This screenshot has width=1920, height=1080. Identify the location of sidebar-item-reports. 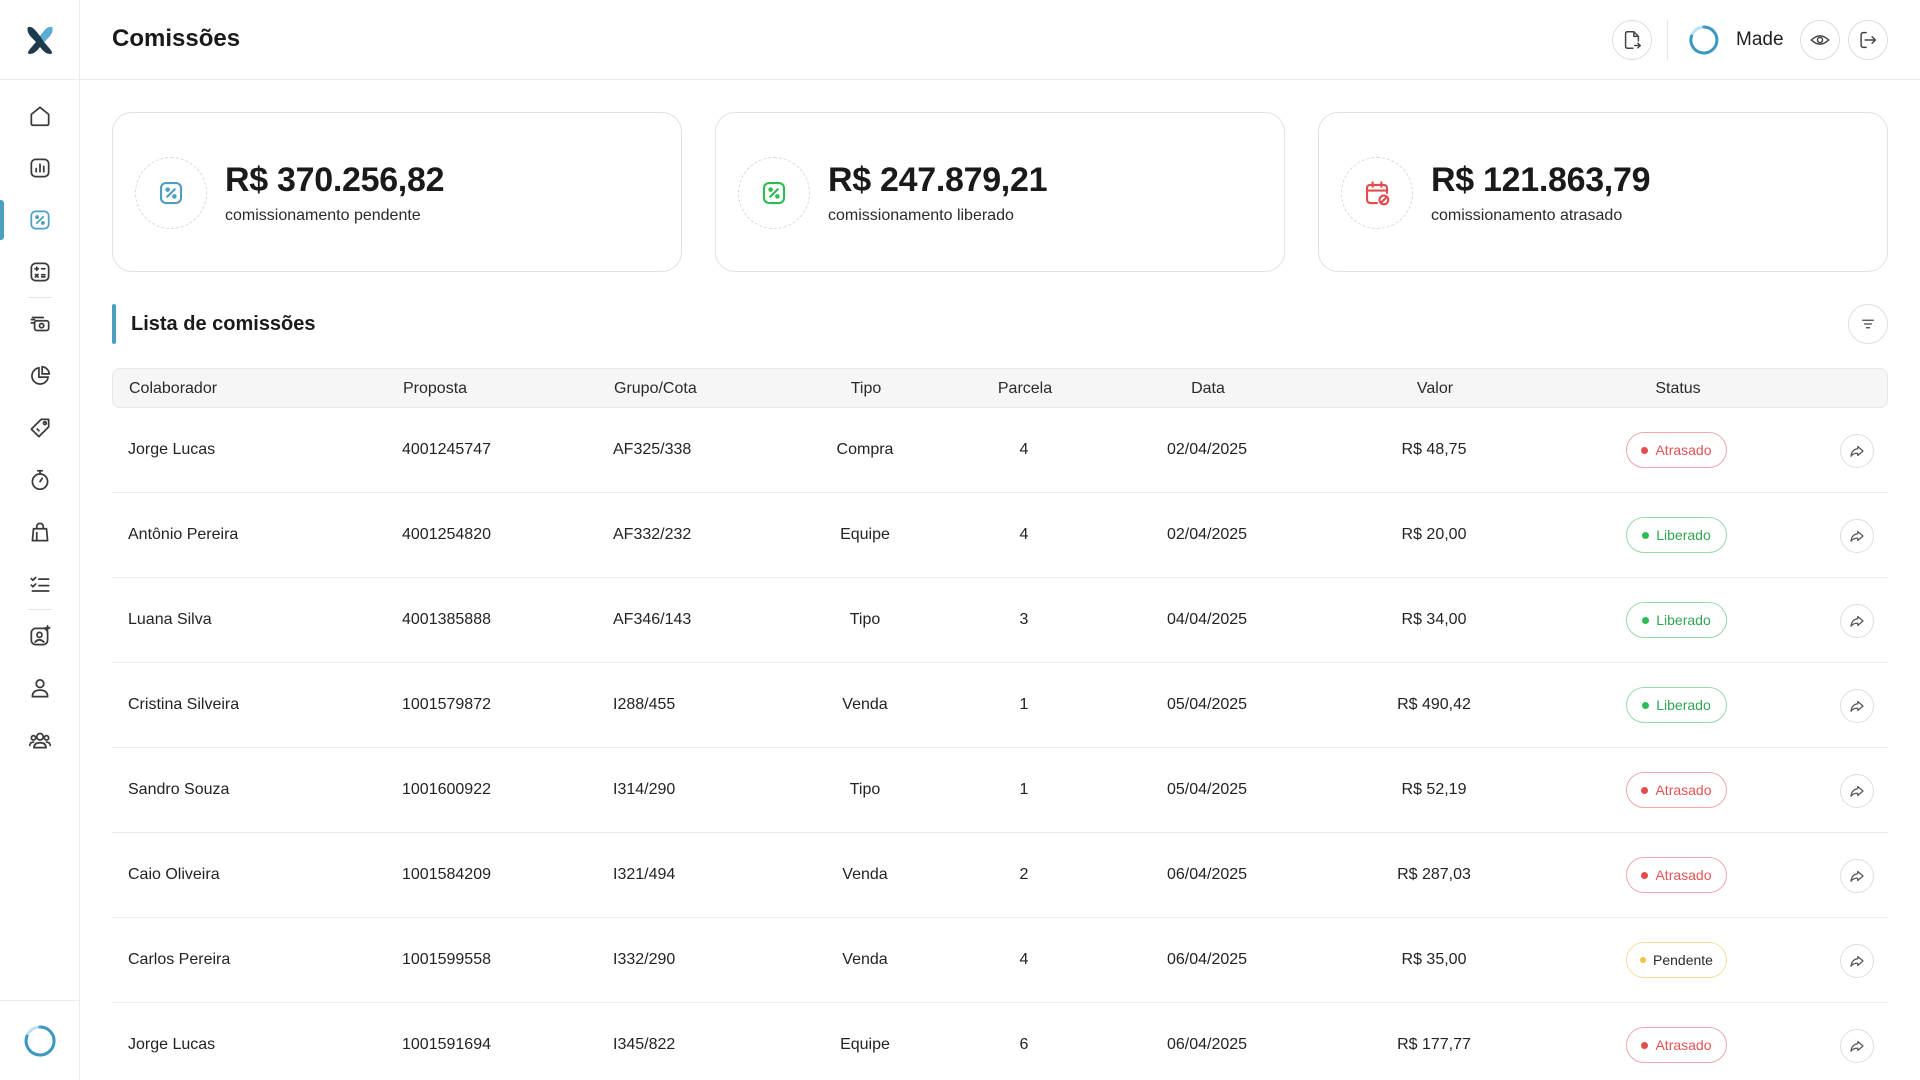
(40, 168).